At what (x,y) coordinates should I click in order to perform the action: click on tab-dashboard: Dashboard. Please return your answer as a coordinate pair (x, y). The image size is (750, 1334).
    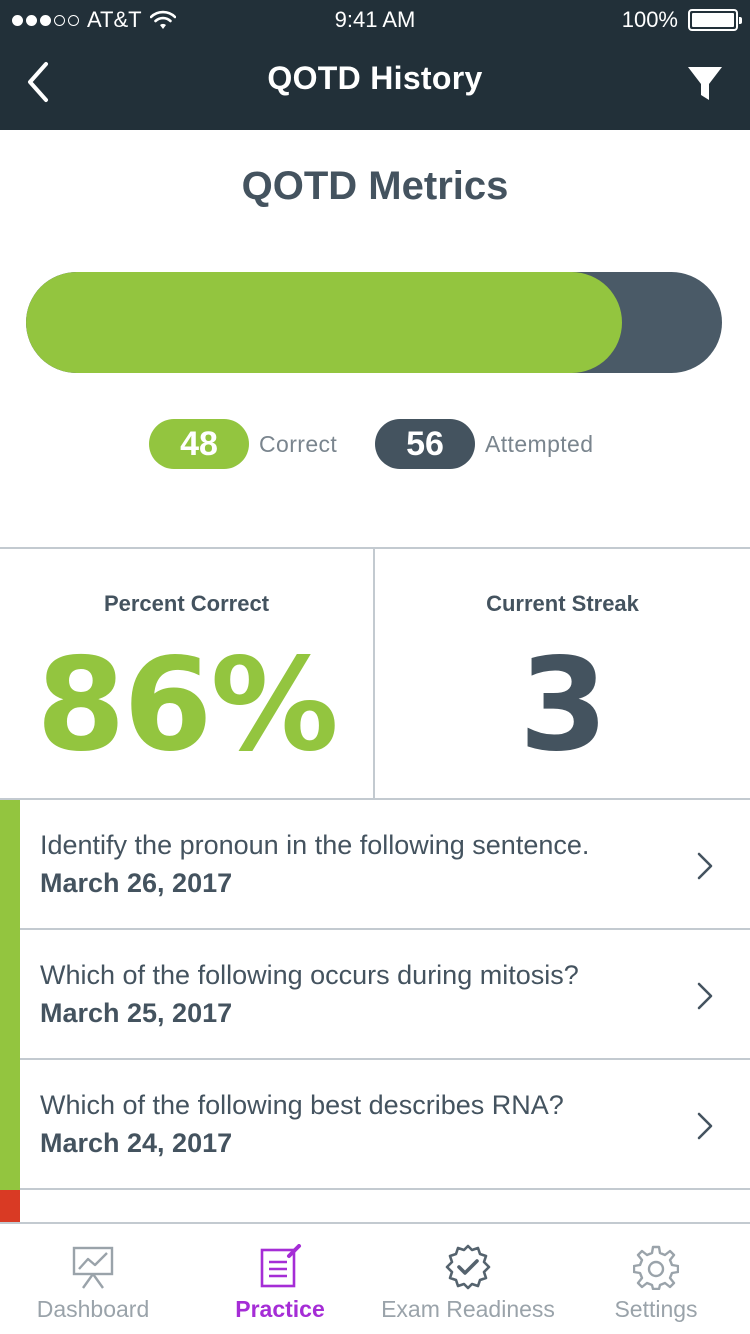
    Looking at the image, I should click on (93, 1279).